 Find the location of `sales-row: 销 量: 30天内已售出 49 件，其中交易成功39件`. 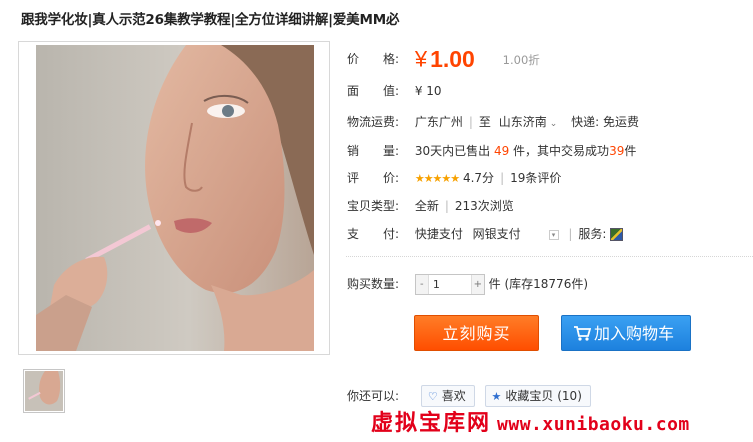

sales-row: 销 量: 30天内已售出 49 件，其中交易成功39件 is located at coordinates (491, 150).